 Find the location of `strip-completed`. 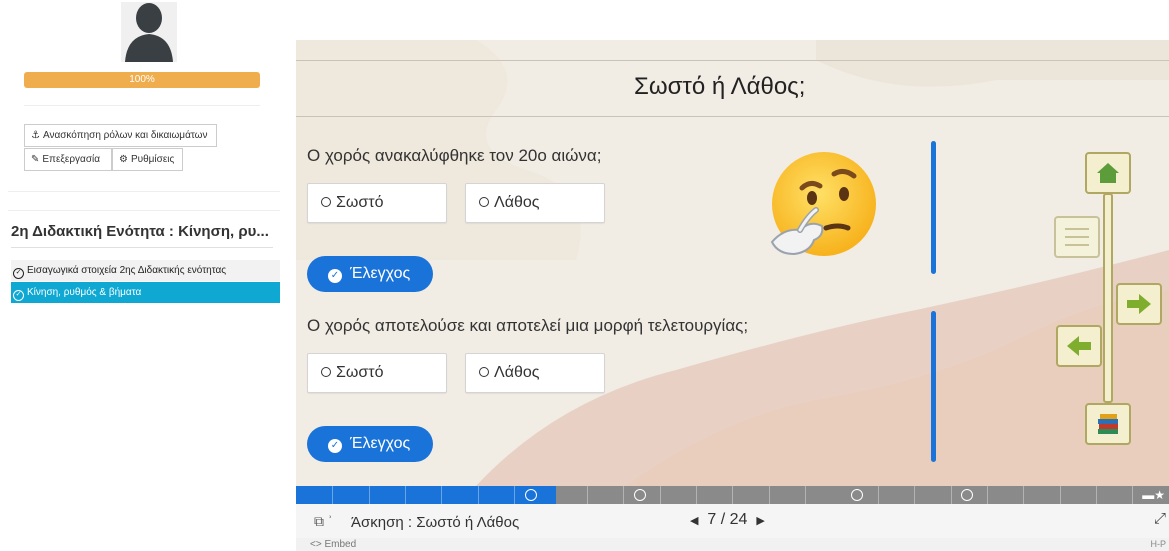

strip-completed is located at coordinates (426, 495).